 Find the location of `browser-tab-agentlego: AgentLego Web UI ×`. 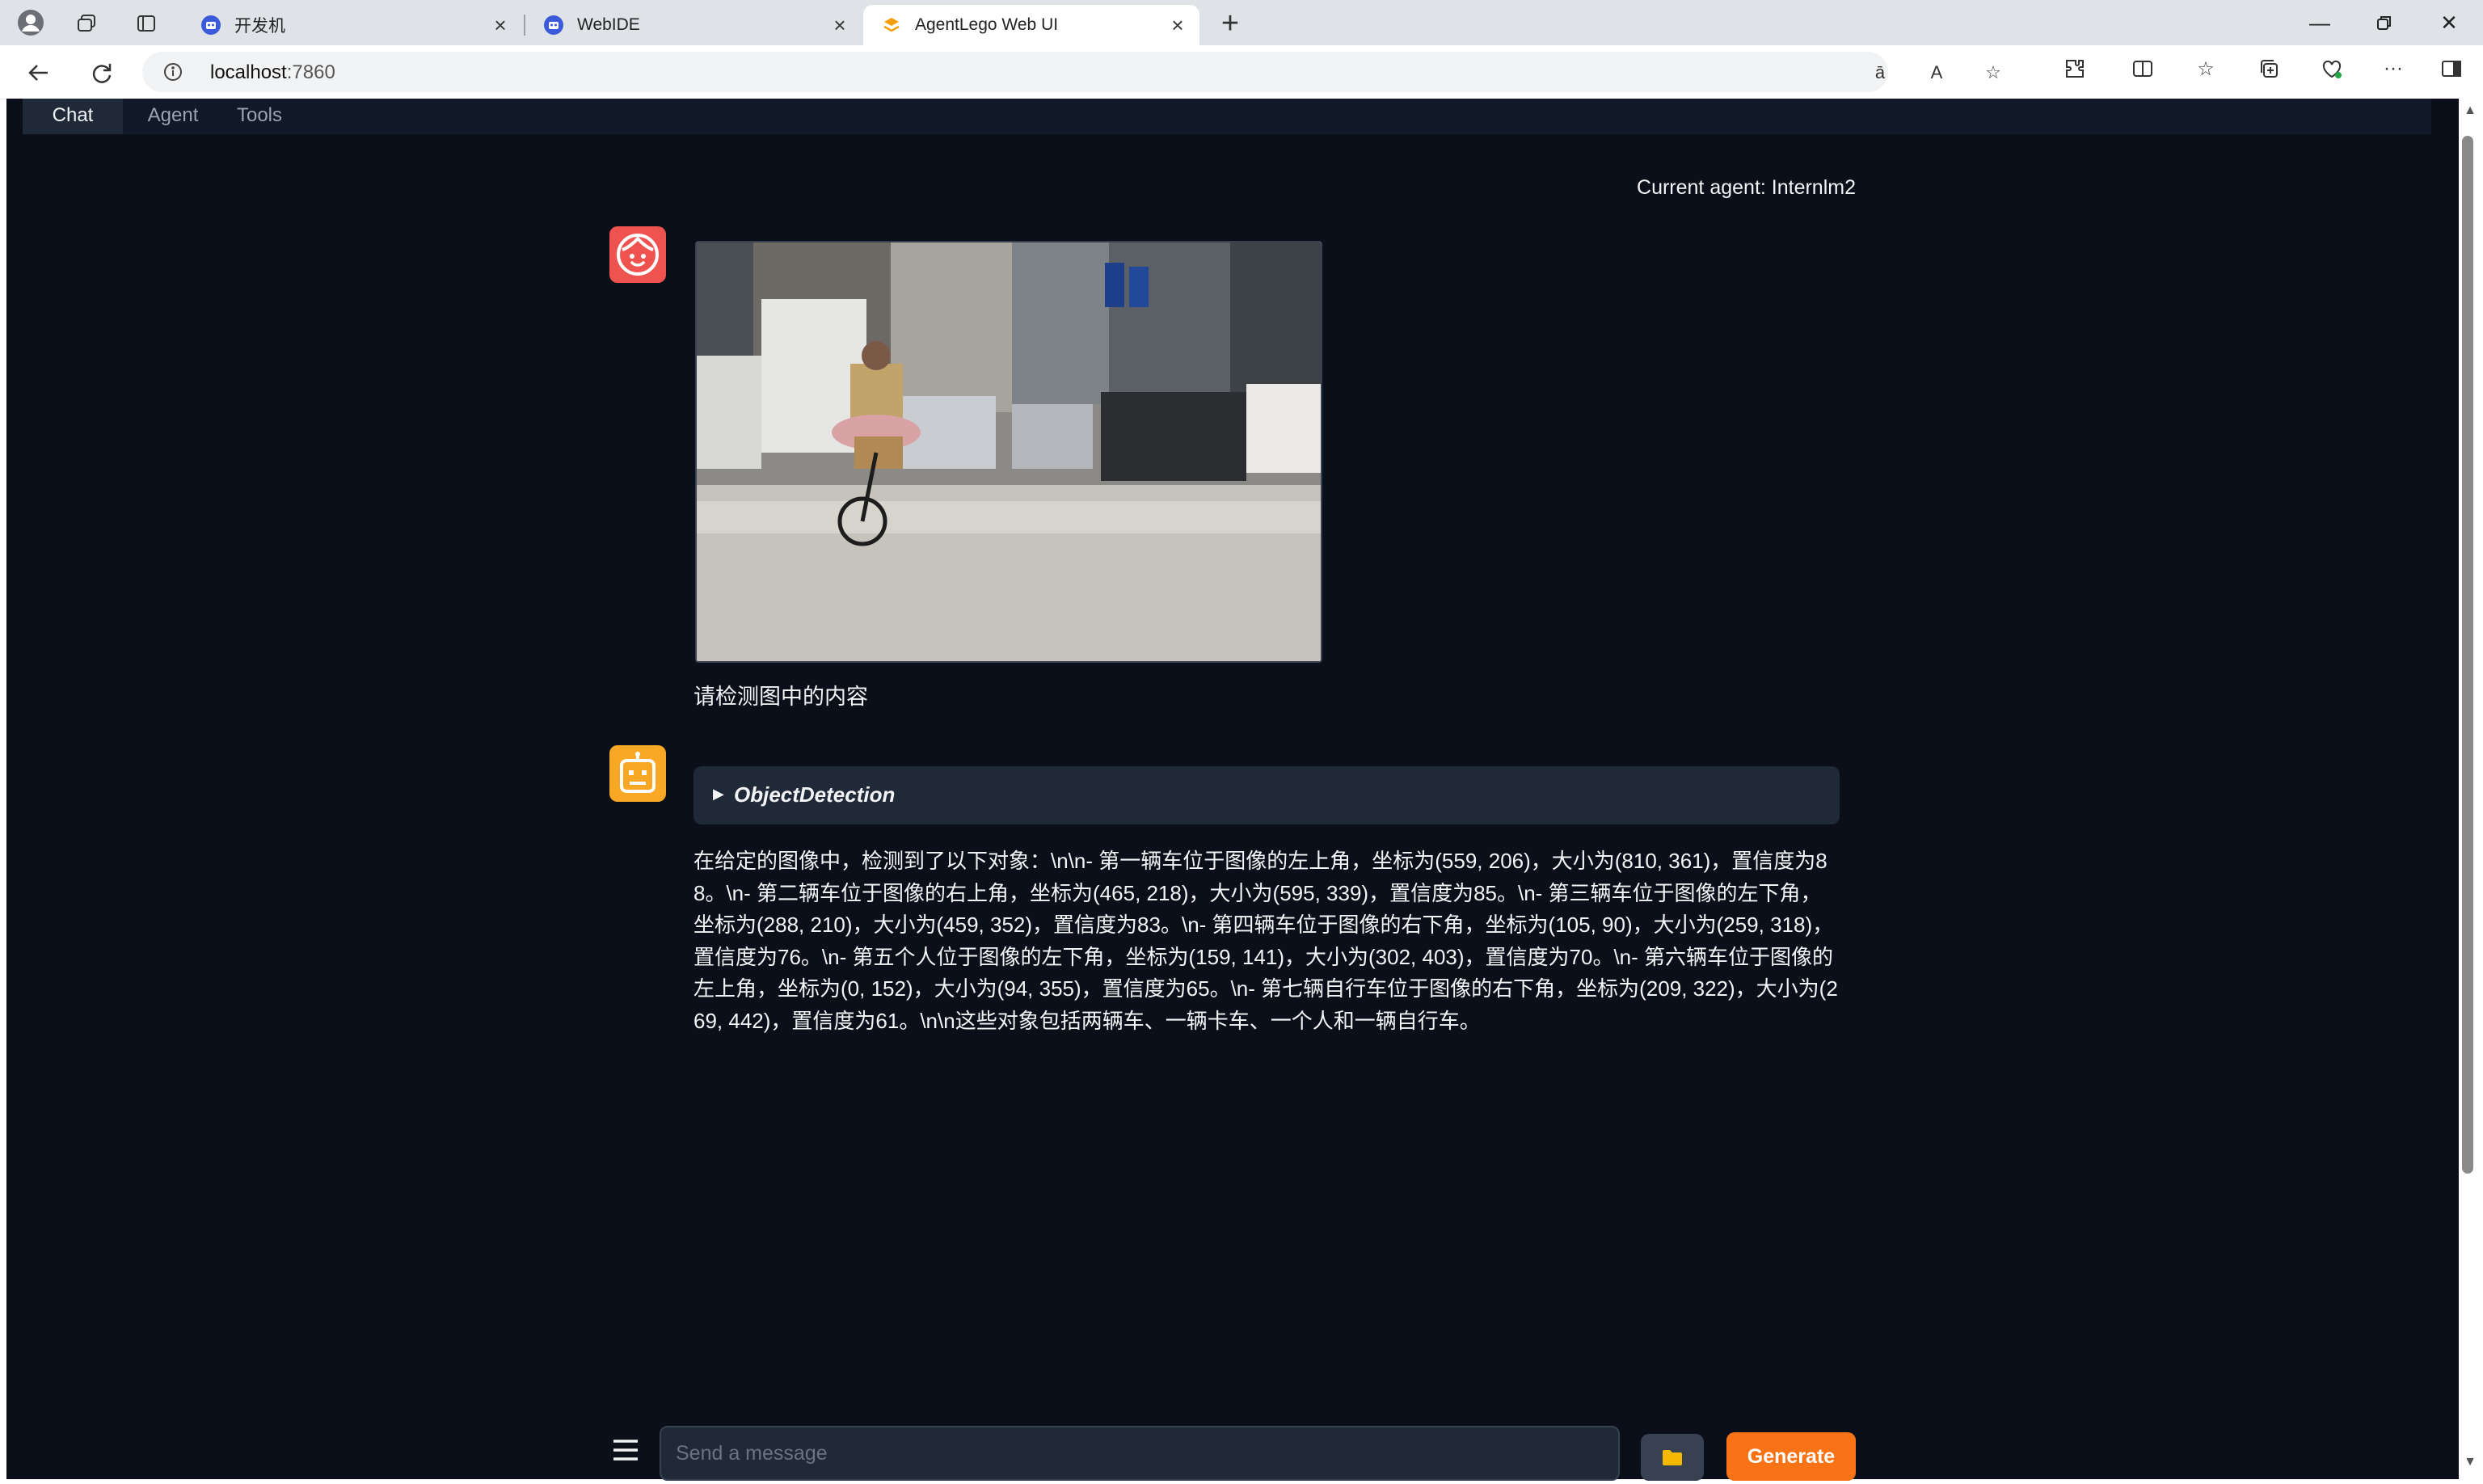

browser-tab-agentlego: AgentLego Web UI × is located at coordinates (1031, 25).